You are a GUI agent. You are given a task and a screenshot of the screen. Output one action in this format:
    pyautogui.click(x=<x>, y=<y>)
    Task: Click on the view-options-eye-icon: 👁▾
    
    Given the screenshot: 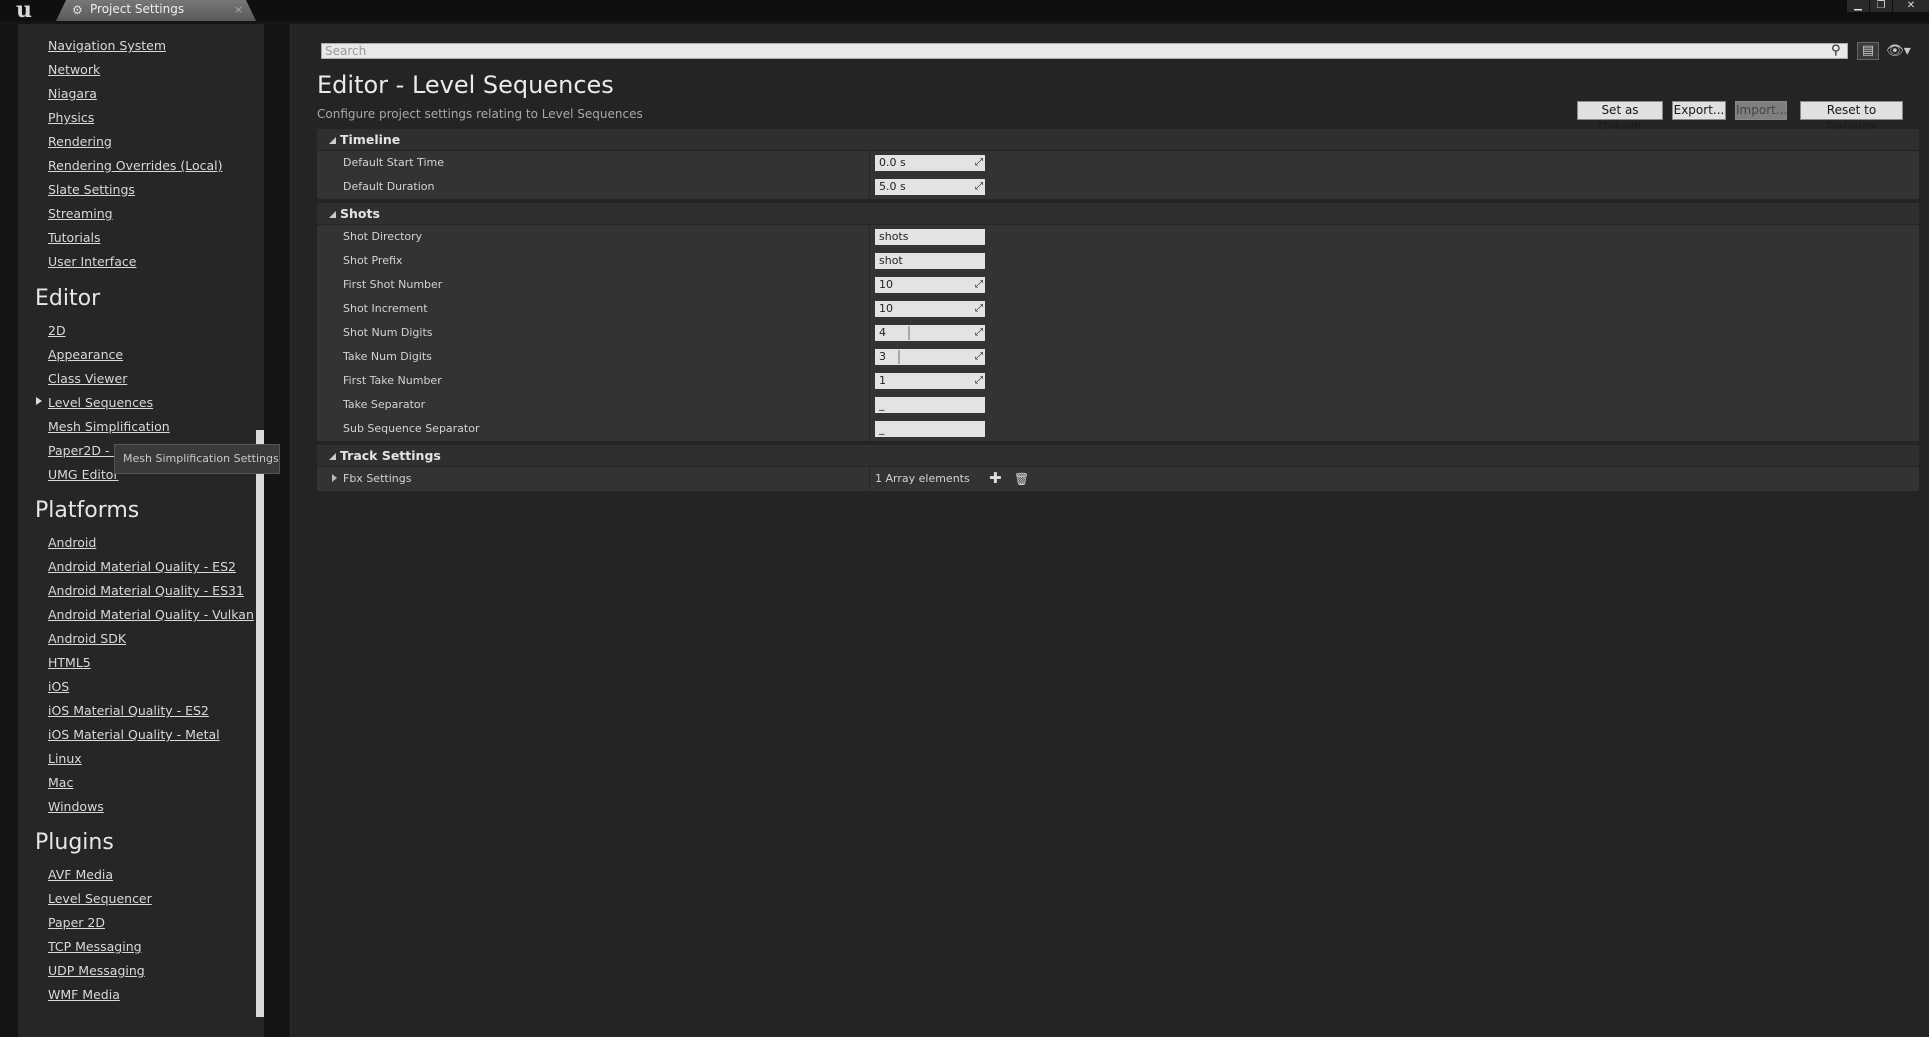 What is the action you would take?
    pyautogui.click(x=1904, y=51)
    